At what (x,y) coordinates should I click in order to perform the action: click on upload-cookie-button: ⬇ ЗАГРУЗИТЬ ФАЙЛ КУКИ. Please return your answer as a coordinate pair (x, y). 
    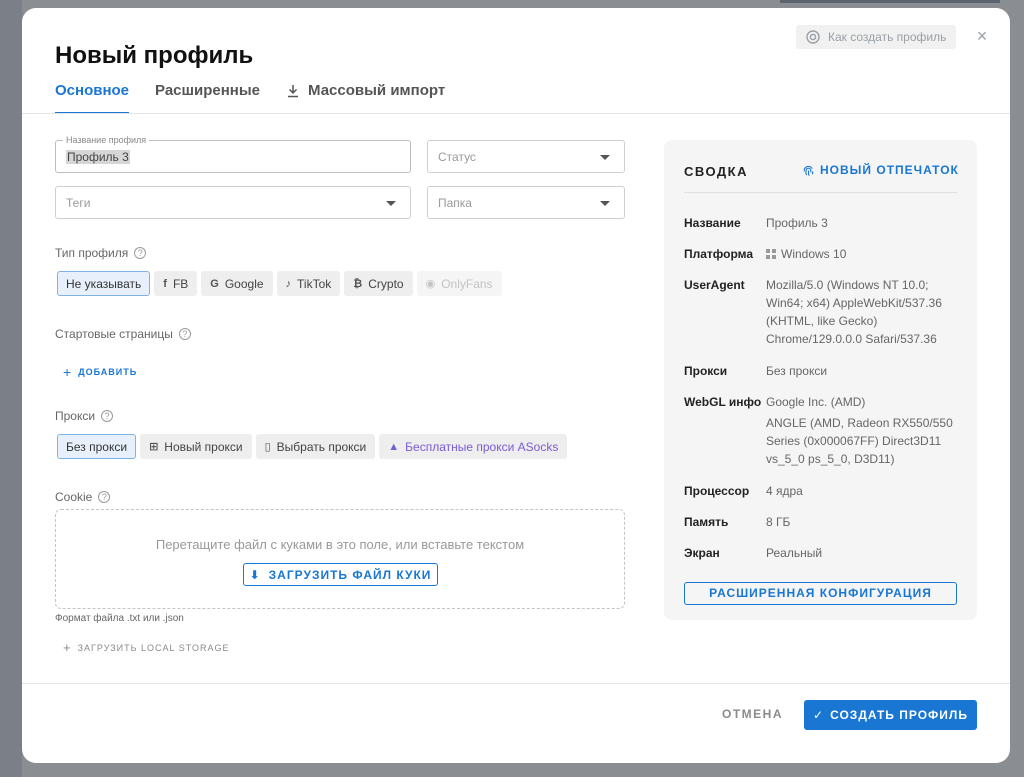
    Looking at the image, I should click on (340, 574).